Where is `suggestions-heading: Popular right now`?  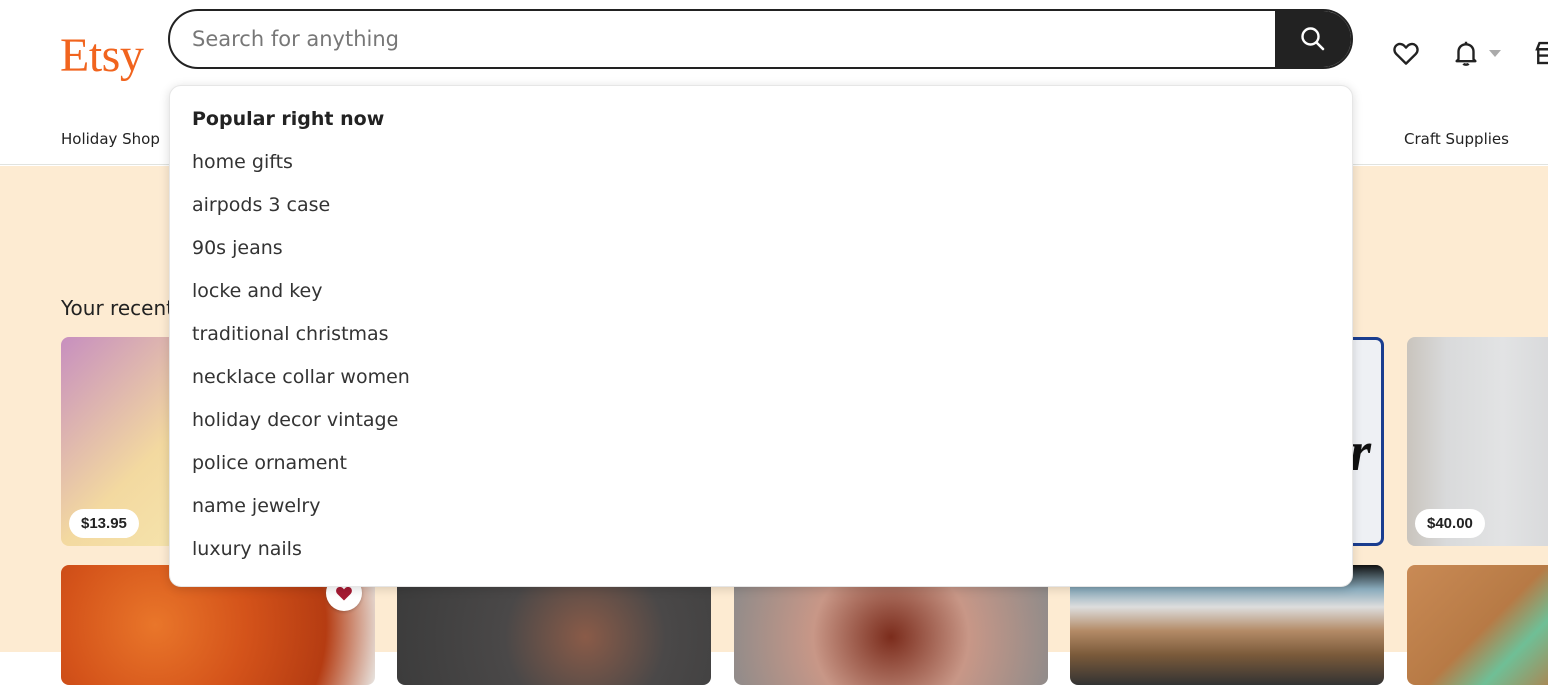 suggestions-heading: Popular right now is located at coordinates (288, 119).